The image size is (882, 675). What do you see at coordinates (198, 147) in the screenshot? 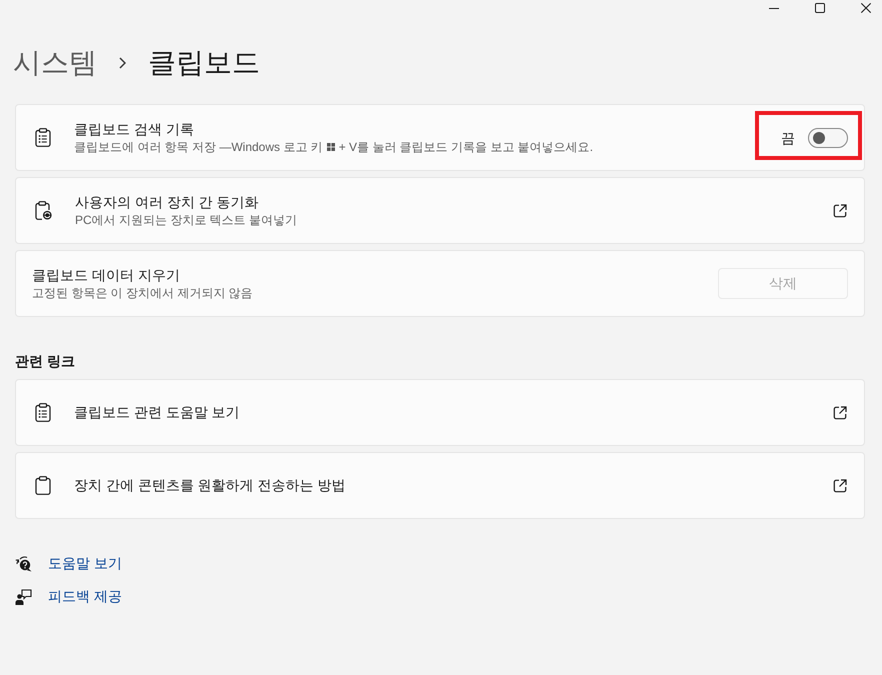
I see `setting-description: 클립보드에 여러 항목 저장 —Windows 로고 키` at bounding box center [198, 147].